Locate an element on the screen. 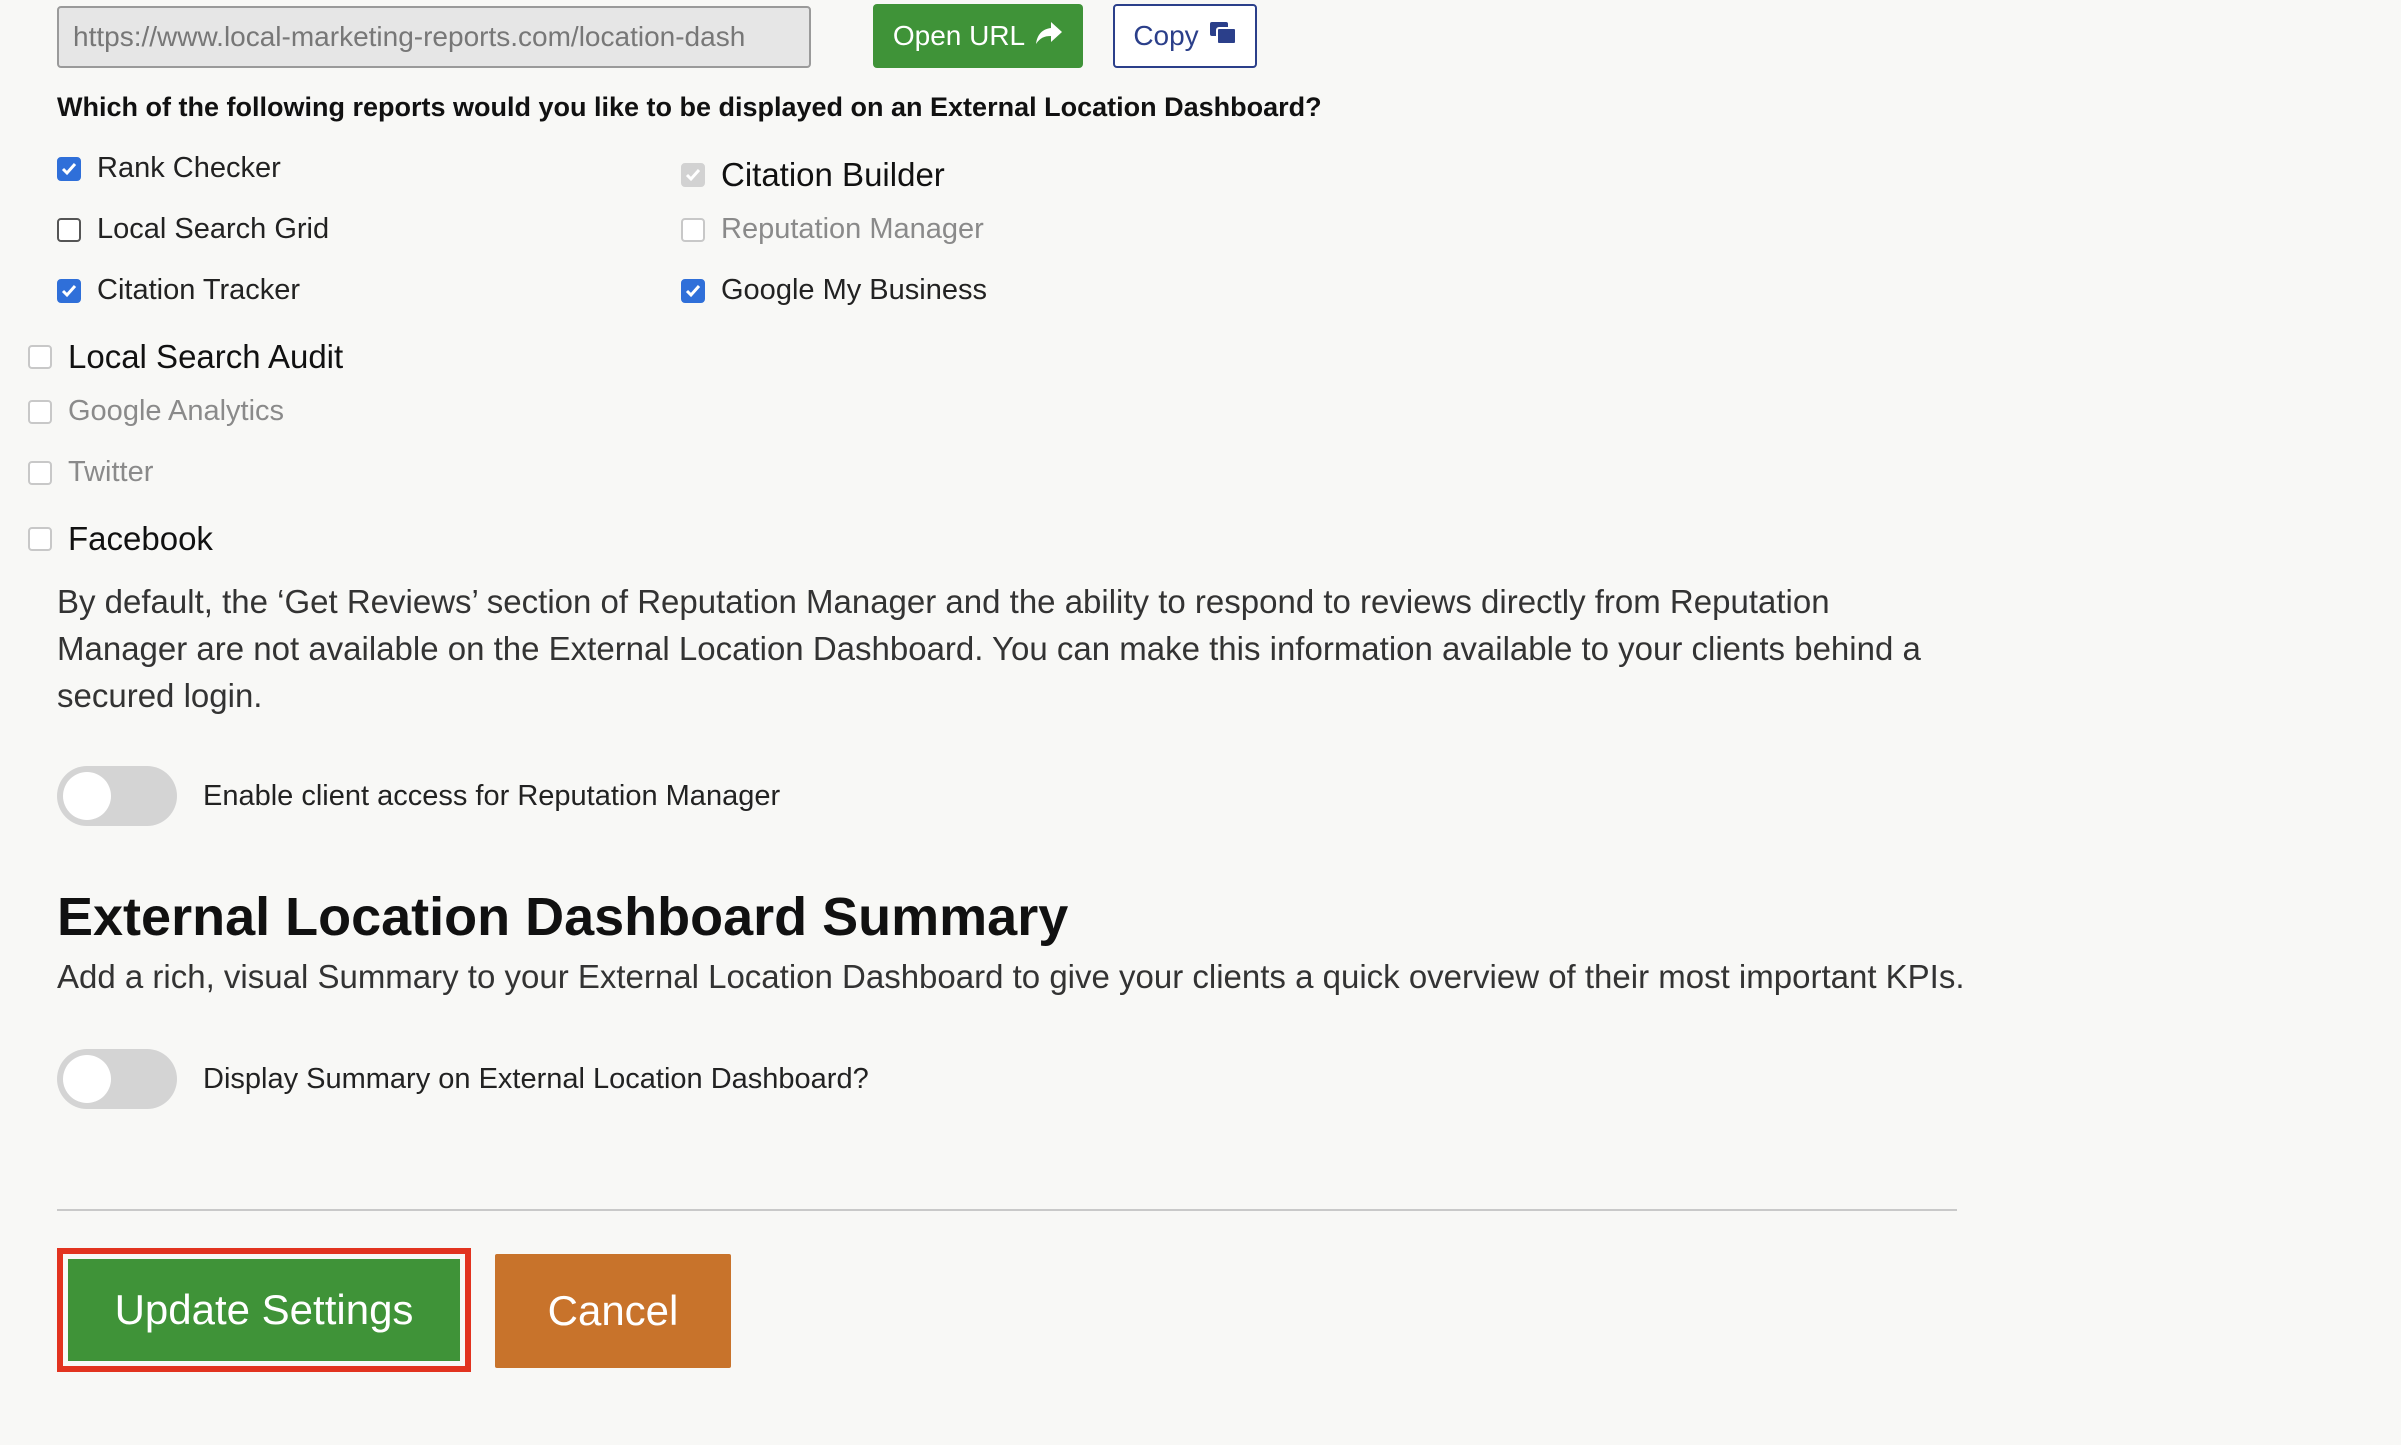 The width and height of the screenshot is (2401, 1445). open-url-button: Open URL is located at coordinates (978, 36).